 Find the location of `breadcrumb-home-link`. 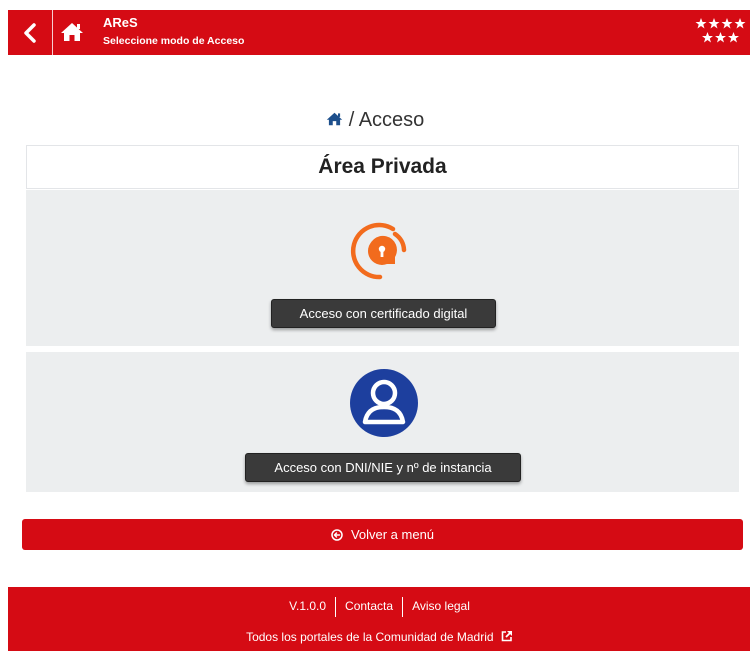

breadcrumb-home-link is located at coordinates (334, 120).